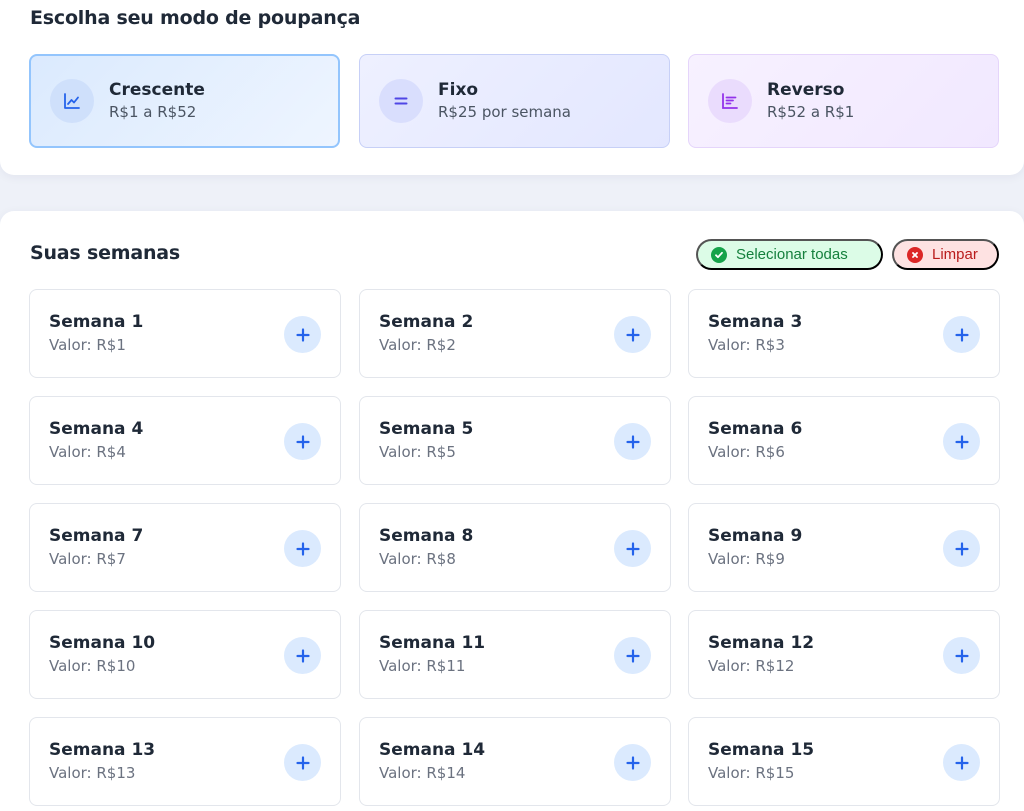 This screenshot has width=1024, height=811. I want to click on mode-range: R$1 a R$52, so click(153, 112).